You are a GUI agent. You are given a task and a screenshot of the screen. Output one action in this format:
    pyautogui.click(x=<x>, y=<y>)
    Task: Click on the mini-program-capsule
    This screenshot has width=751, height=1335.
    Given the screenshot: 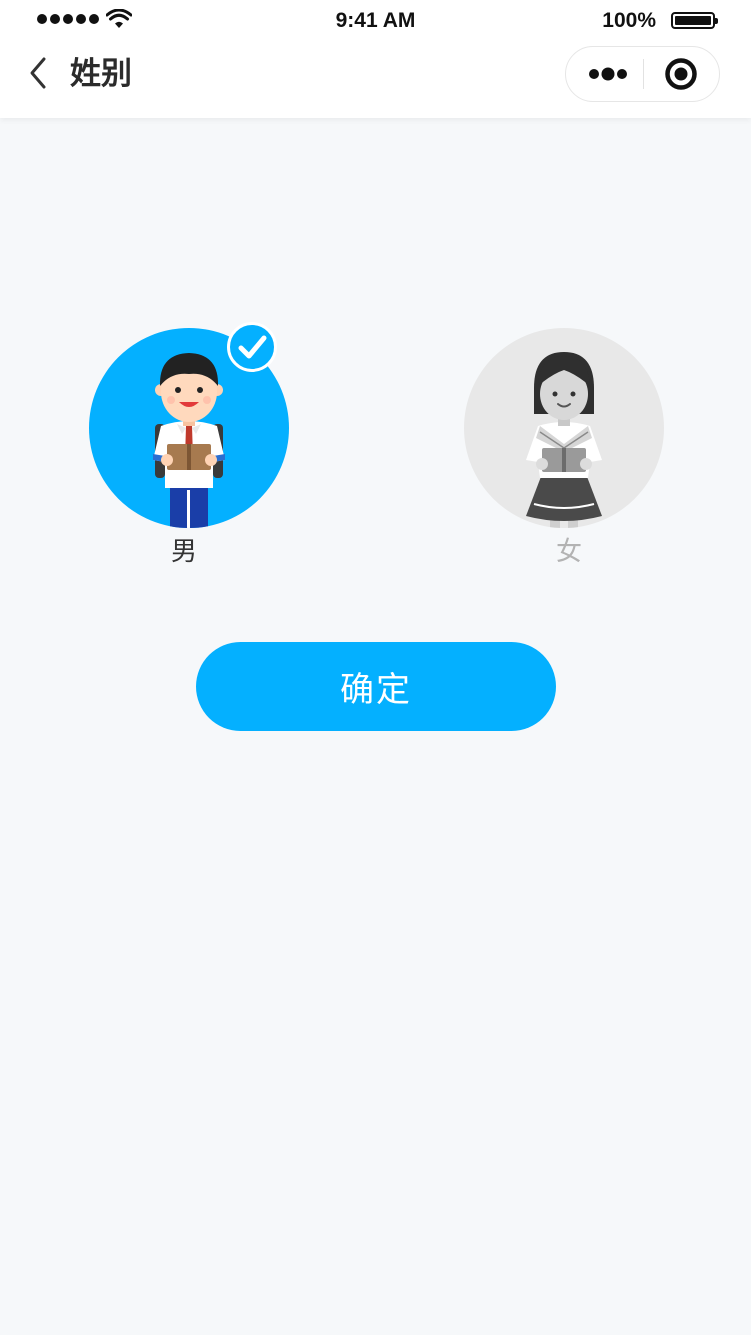 What is the action you would take?
    pyautogui.click(x=642, y=74)
    